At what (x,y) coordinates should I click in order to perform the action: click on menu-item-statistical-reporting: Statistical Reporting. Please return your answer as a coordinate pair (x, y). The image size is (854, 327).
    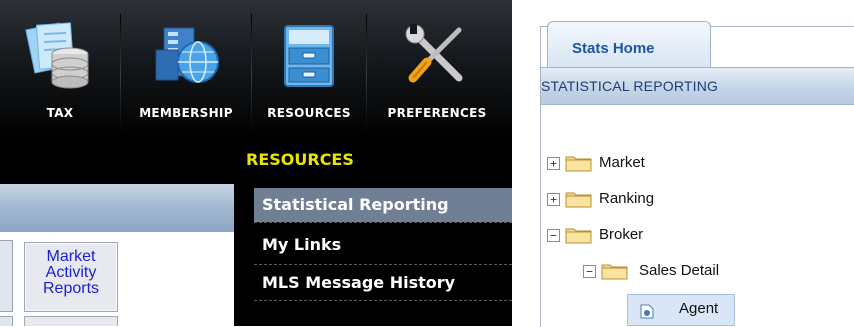
    Looking at the image, I should click on (383, 205).